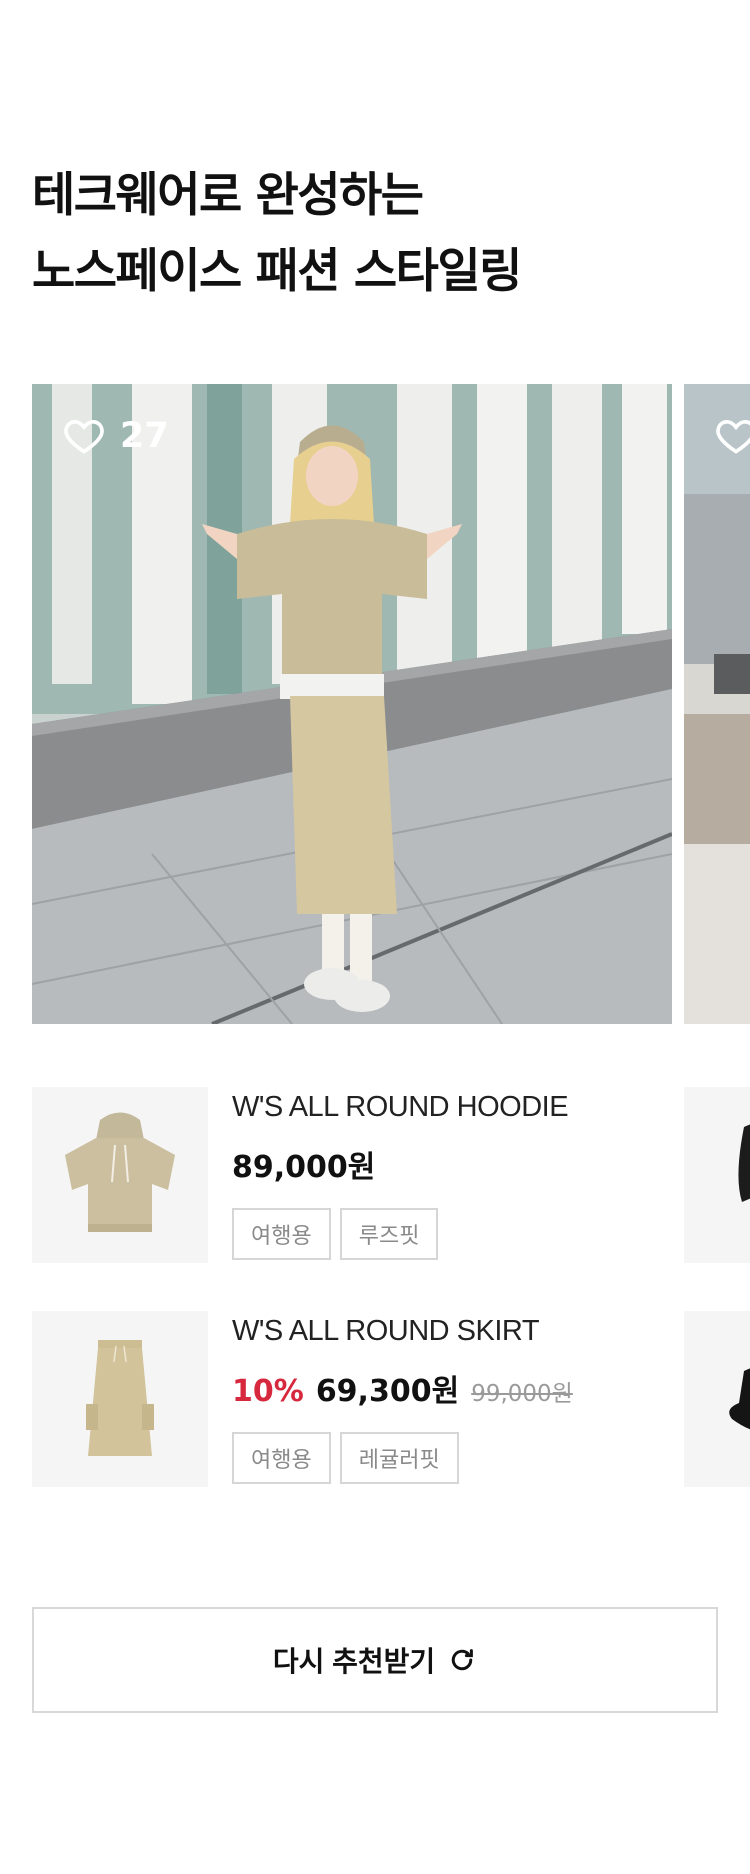 This screenshot has height=1874, width=750. Describe the element at coordinates (467, 1107) in the screenshot. I see `product-name: W'S ALL ROUND HOODIE` at that location.